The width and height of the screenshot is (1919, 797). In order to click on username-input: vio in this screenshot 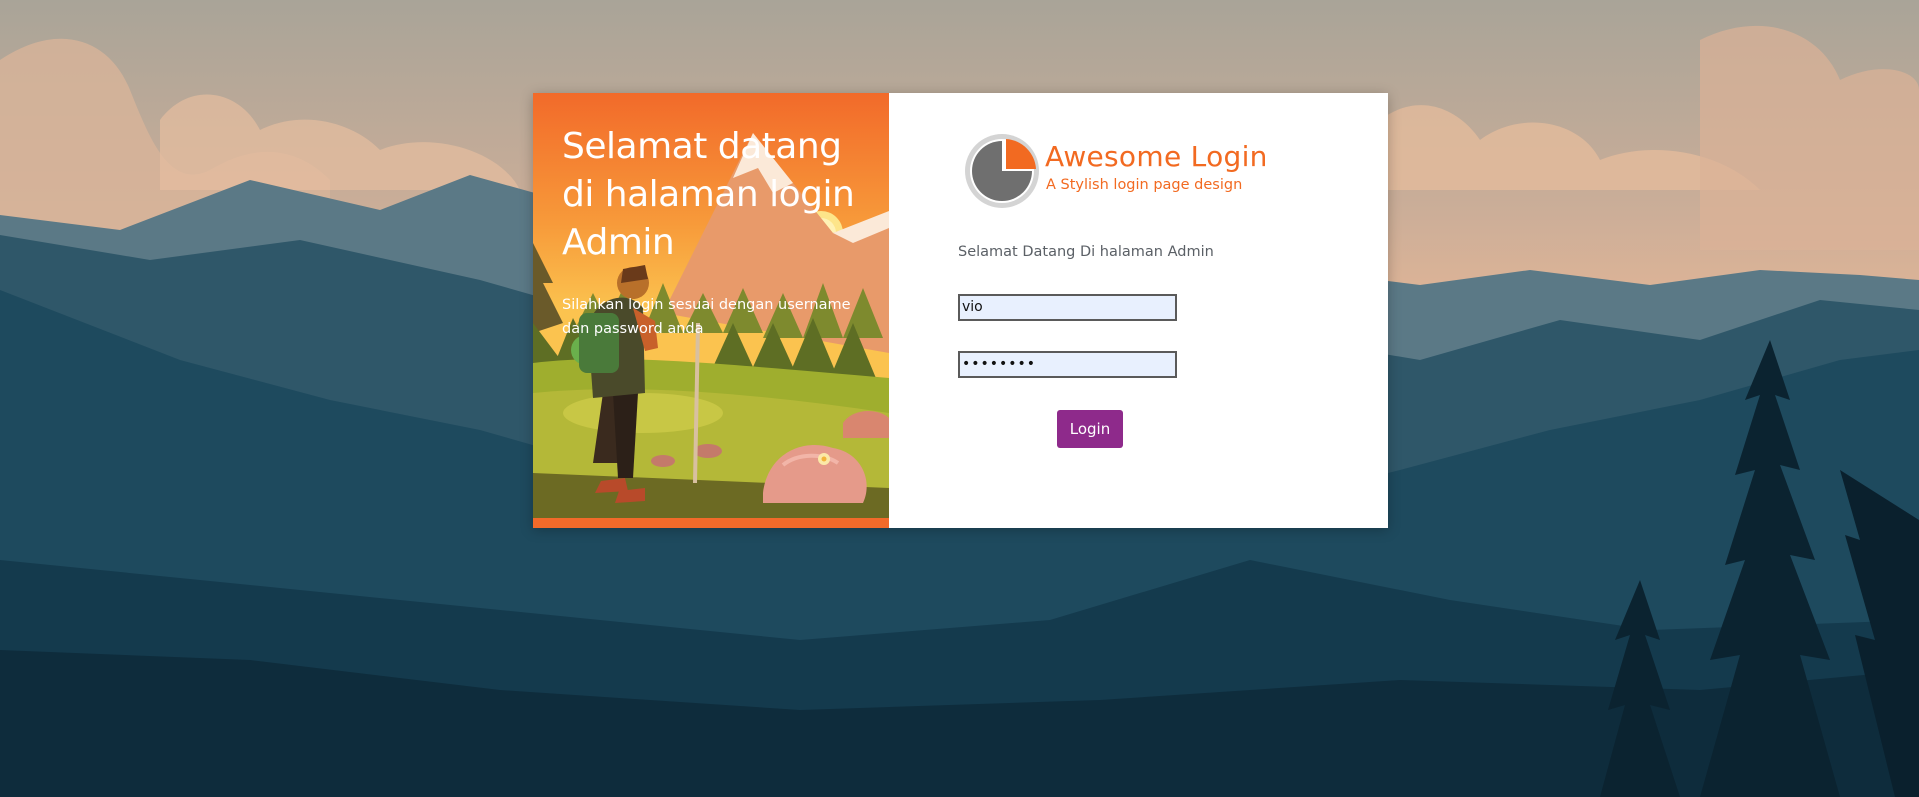, I will do `click(1067, 307)`.